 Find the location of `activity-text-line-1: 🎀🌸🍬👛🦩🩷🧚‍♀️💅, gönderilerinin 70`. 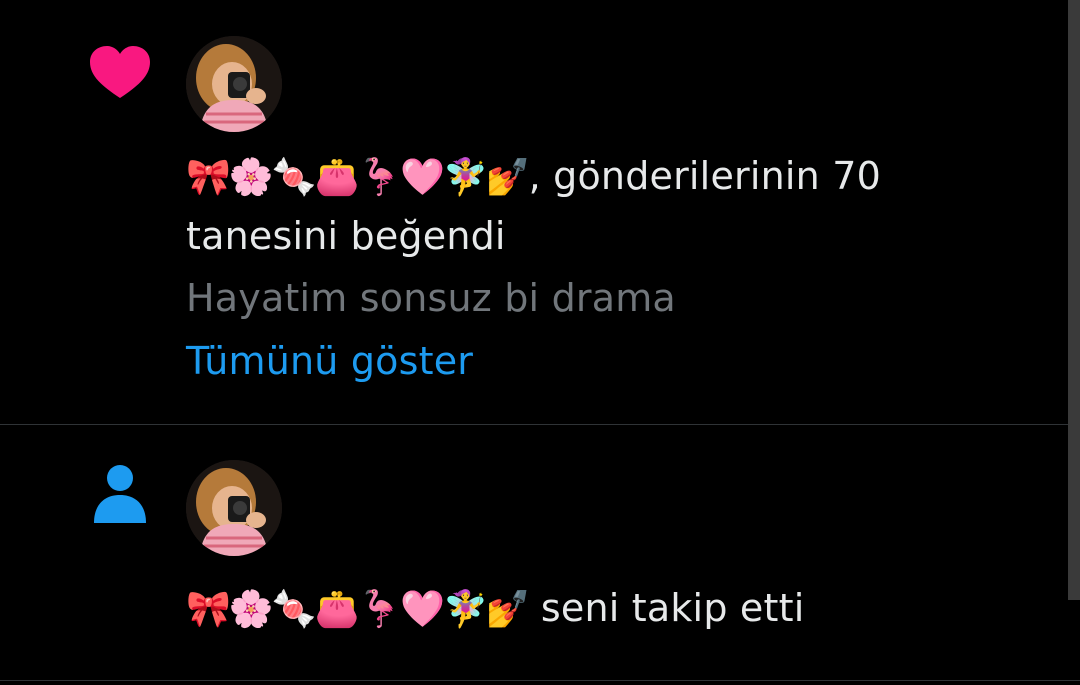

activity-text-line-1: 🎀🌸🍬👛🦩🩷🧚‍♀️💅, gönderilerinin 70 is located at coordinates (533, 177).